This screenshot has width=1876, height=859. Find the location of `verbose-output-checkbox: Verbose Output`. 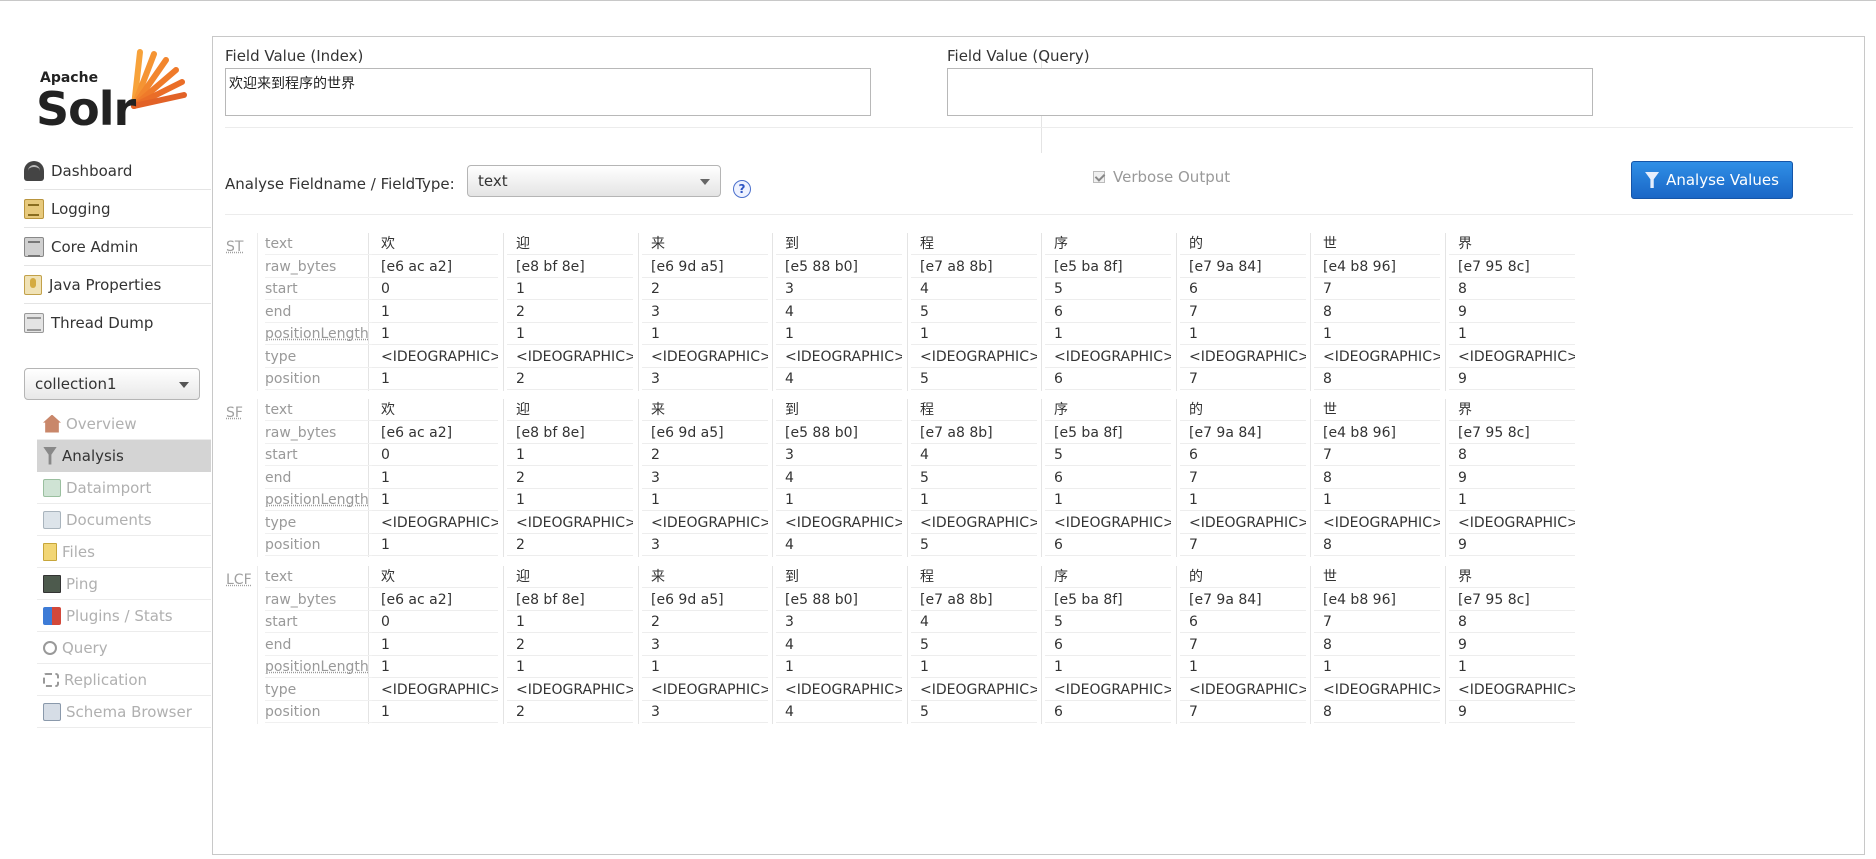

verbose-output-checkbox: Verbose Output is located at coordinates (1161, 177).